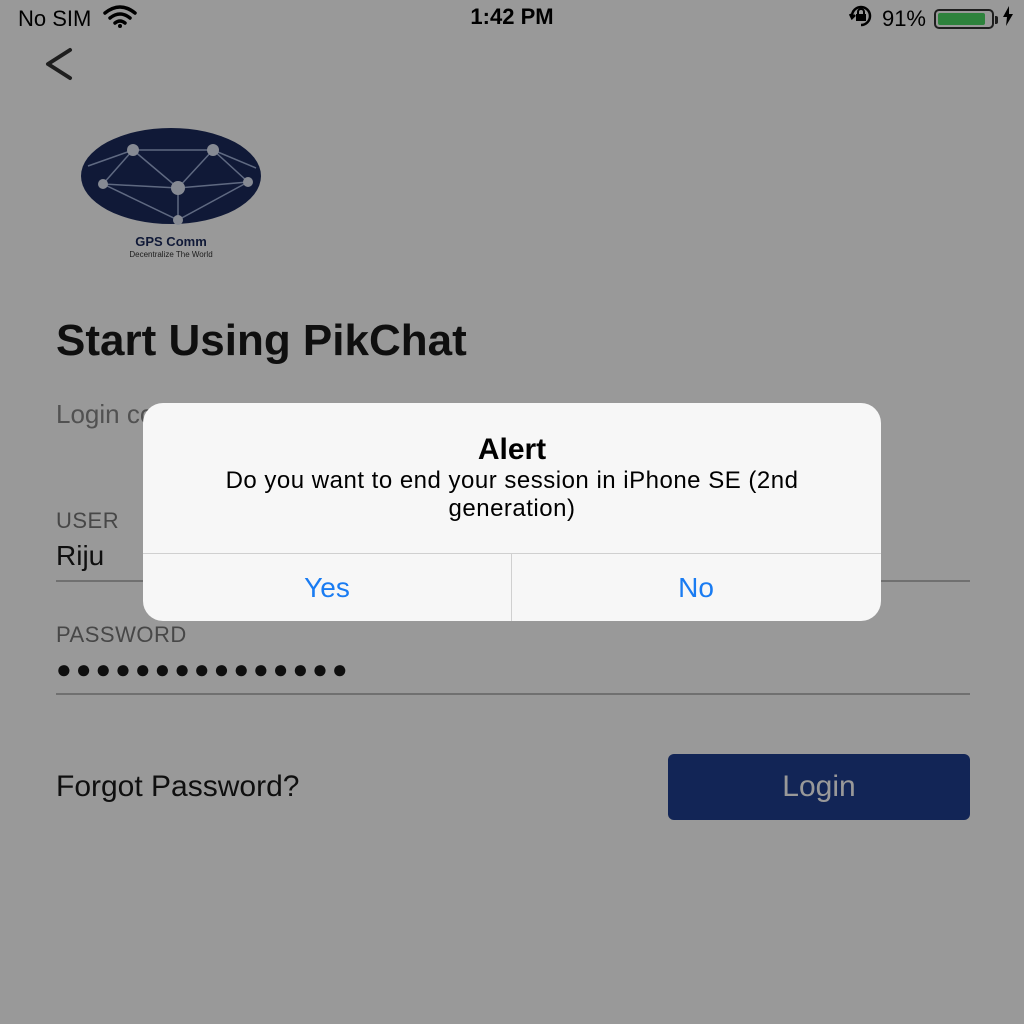 The image size is (1024, 1024). What do you see at coordinates (327, 587) in the screenshot?
I see `yes-button: Yes` at bounding box center [327, 587].